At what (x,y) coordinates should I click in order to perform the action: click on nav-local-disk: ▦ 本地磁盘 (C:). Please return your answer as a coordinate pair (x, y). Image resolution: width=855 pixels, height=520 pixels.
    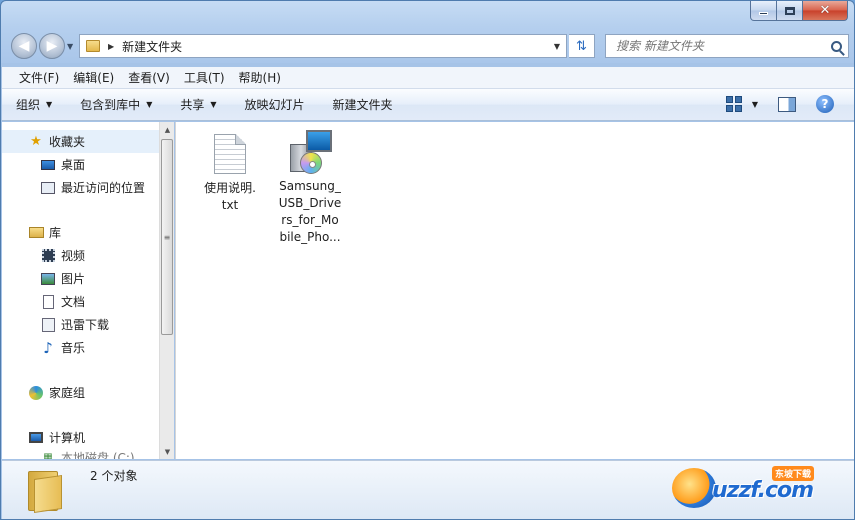
    Looking at the image, I should click on (80, 454).